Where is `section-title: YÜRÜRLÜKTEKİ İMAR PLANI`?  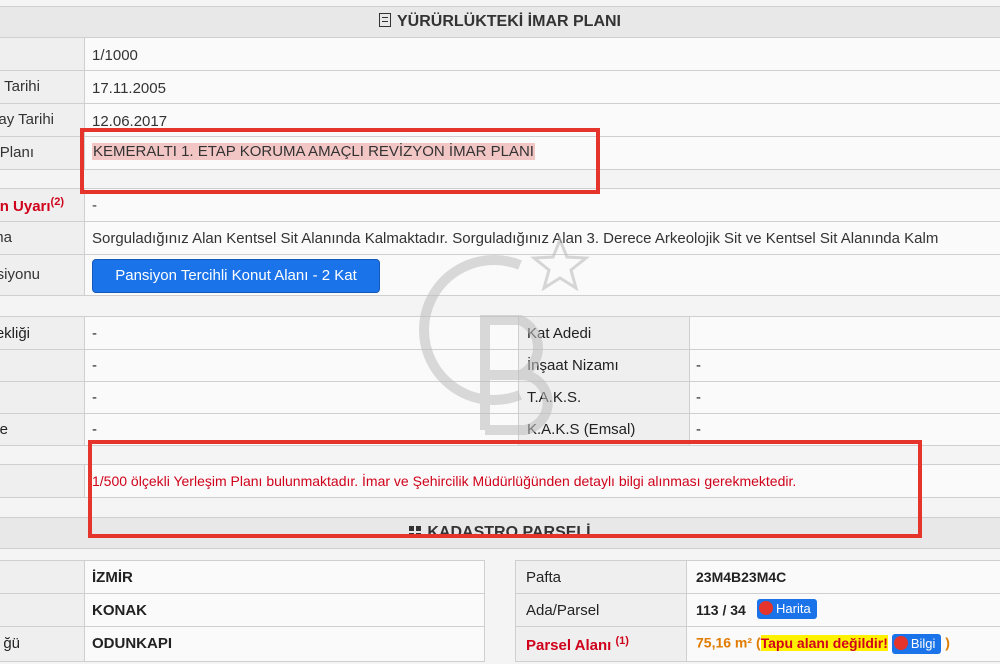
section-title: YÜRÜRLÜKTEKİ İMAR PLANI is located at coordinates (509, 21).